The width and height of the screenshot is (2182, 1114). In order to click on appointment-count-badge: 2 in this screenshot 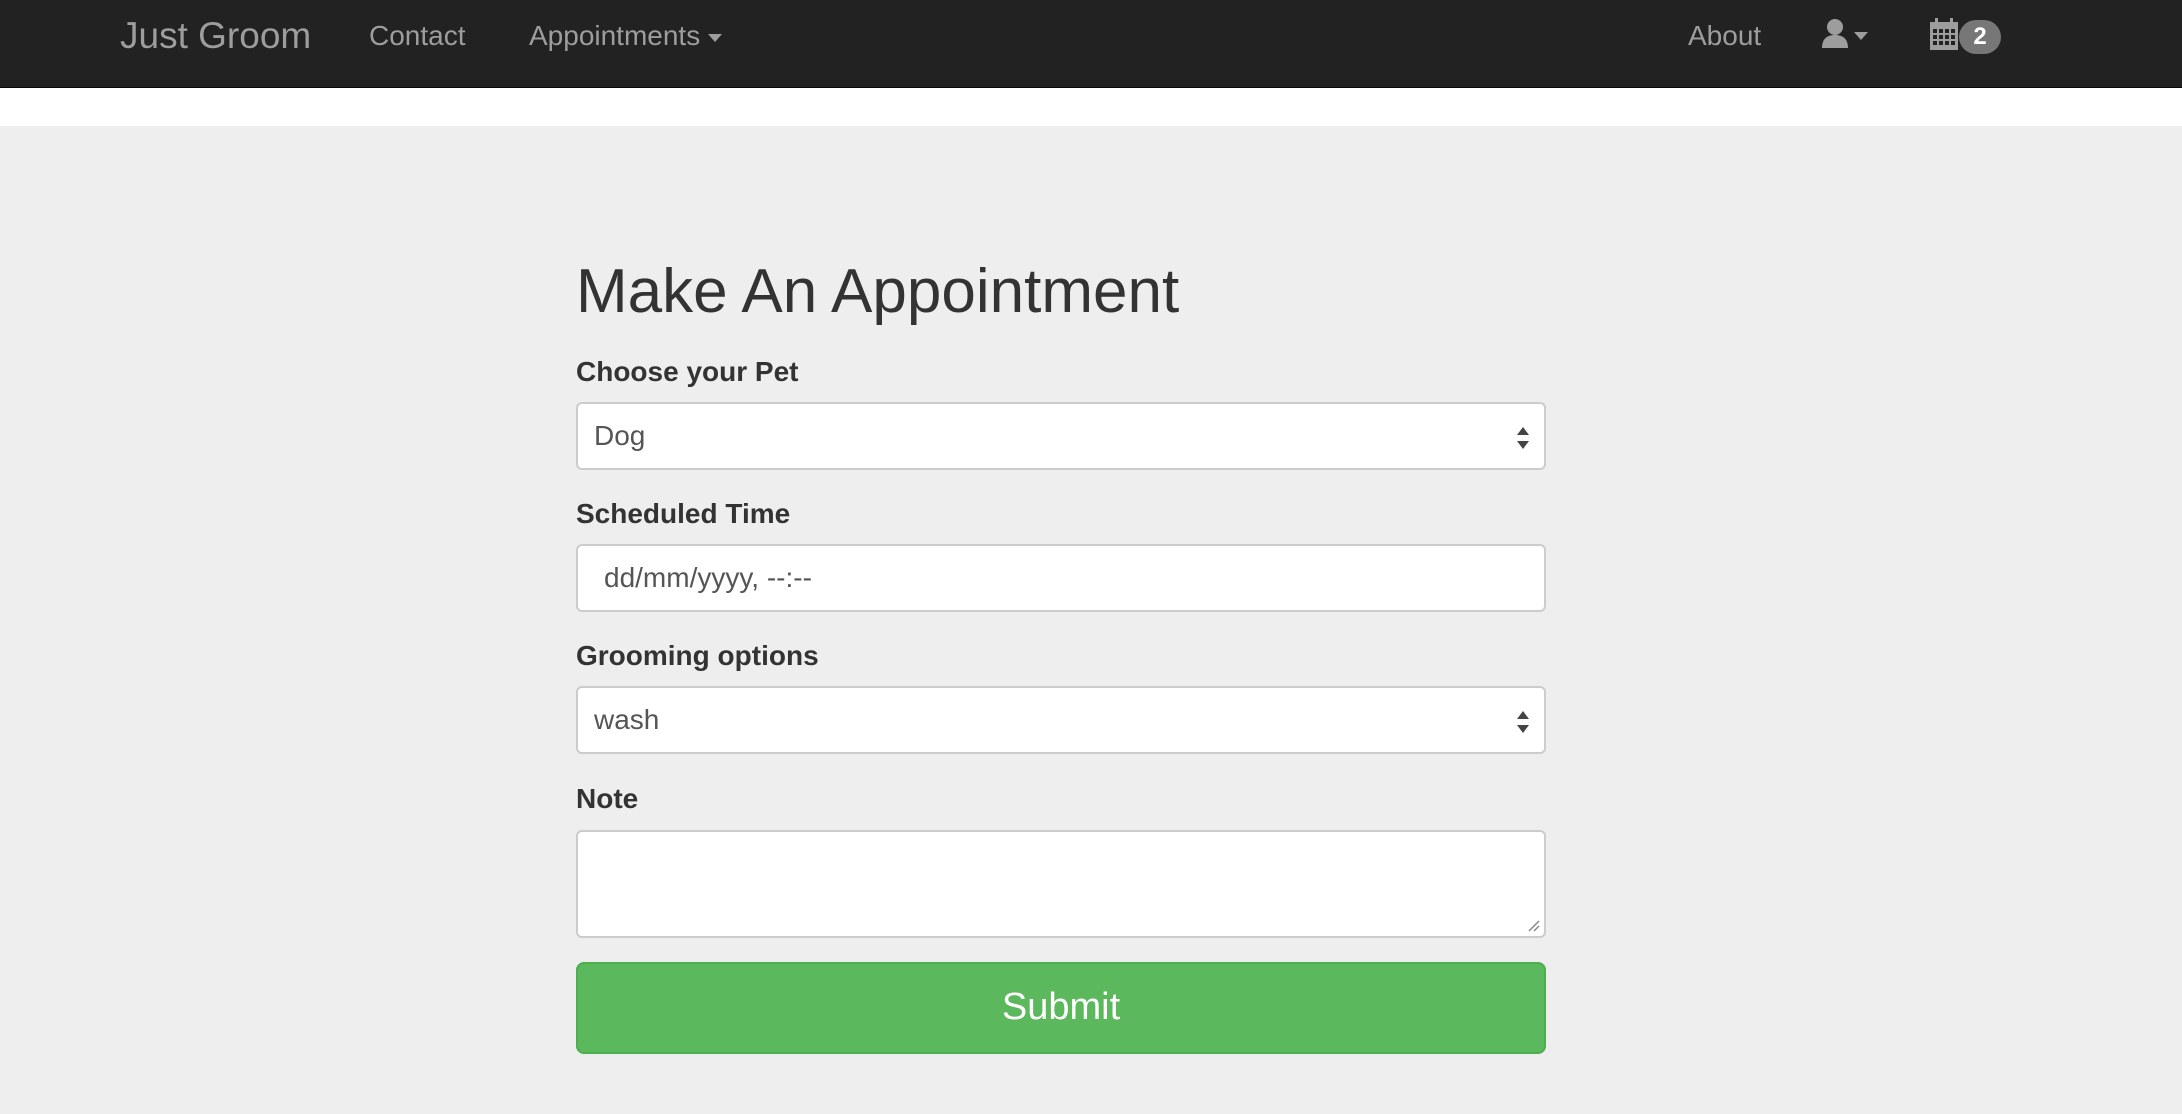, I will do `click(1980, 37)`.